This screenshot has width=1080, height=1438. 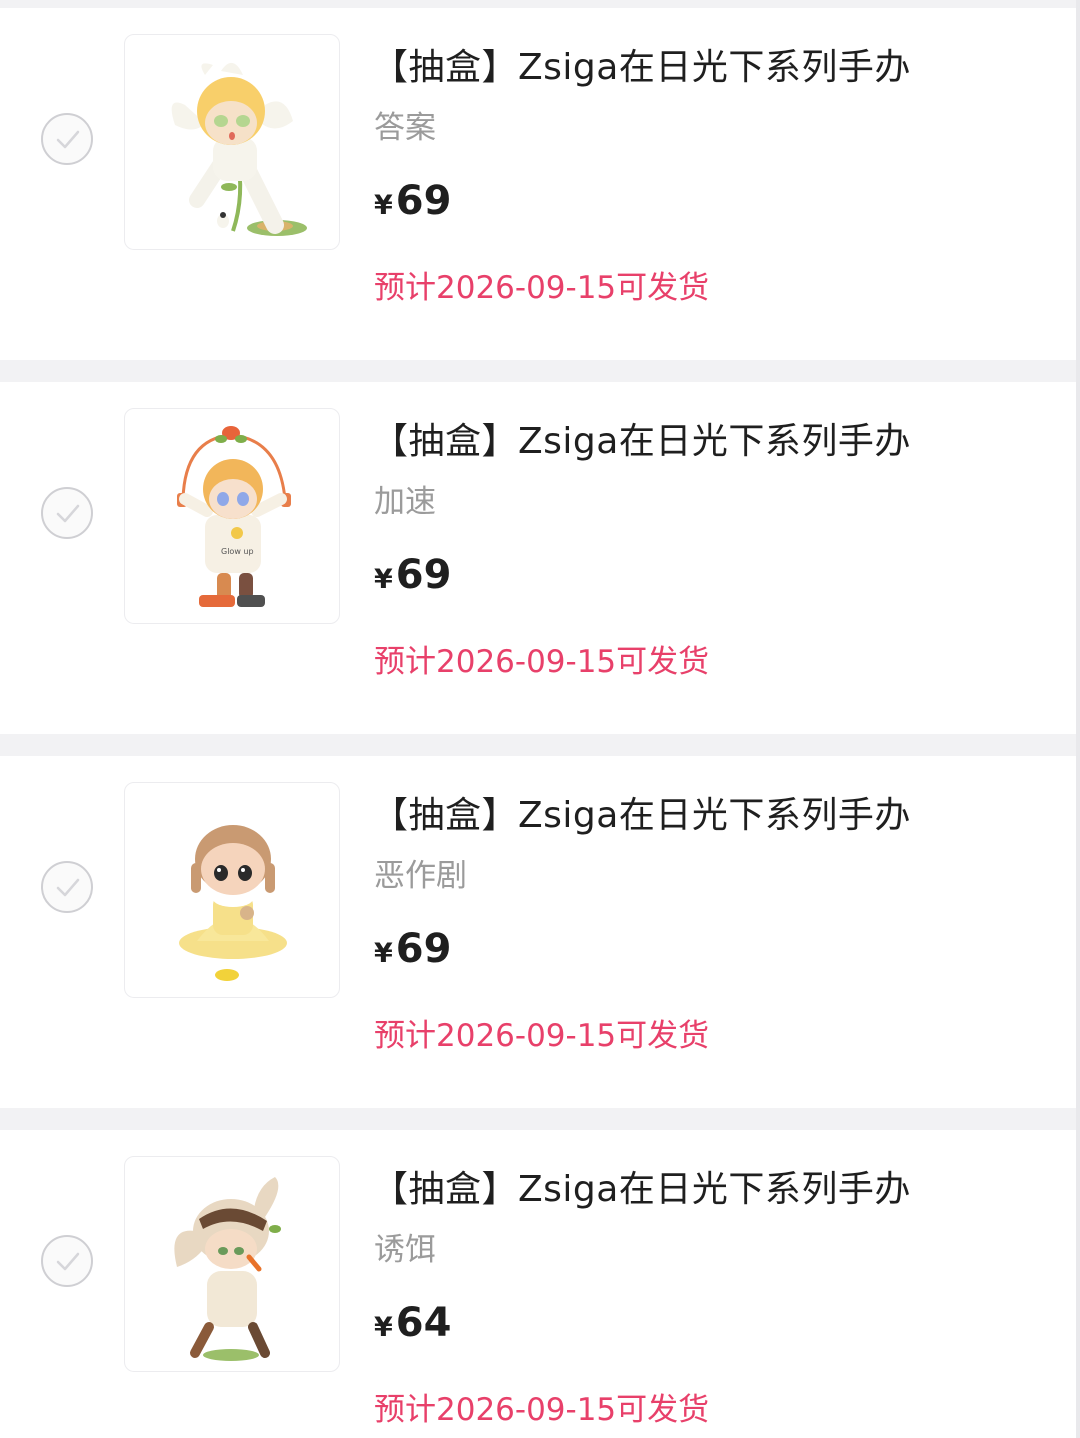 I want to click on product-variant: 加速, so click(x=405, y=498).